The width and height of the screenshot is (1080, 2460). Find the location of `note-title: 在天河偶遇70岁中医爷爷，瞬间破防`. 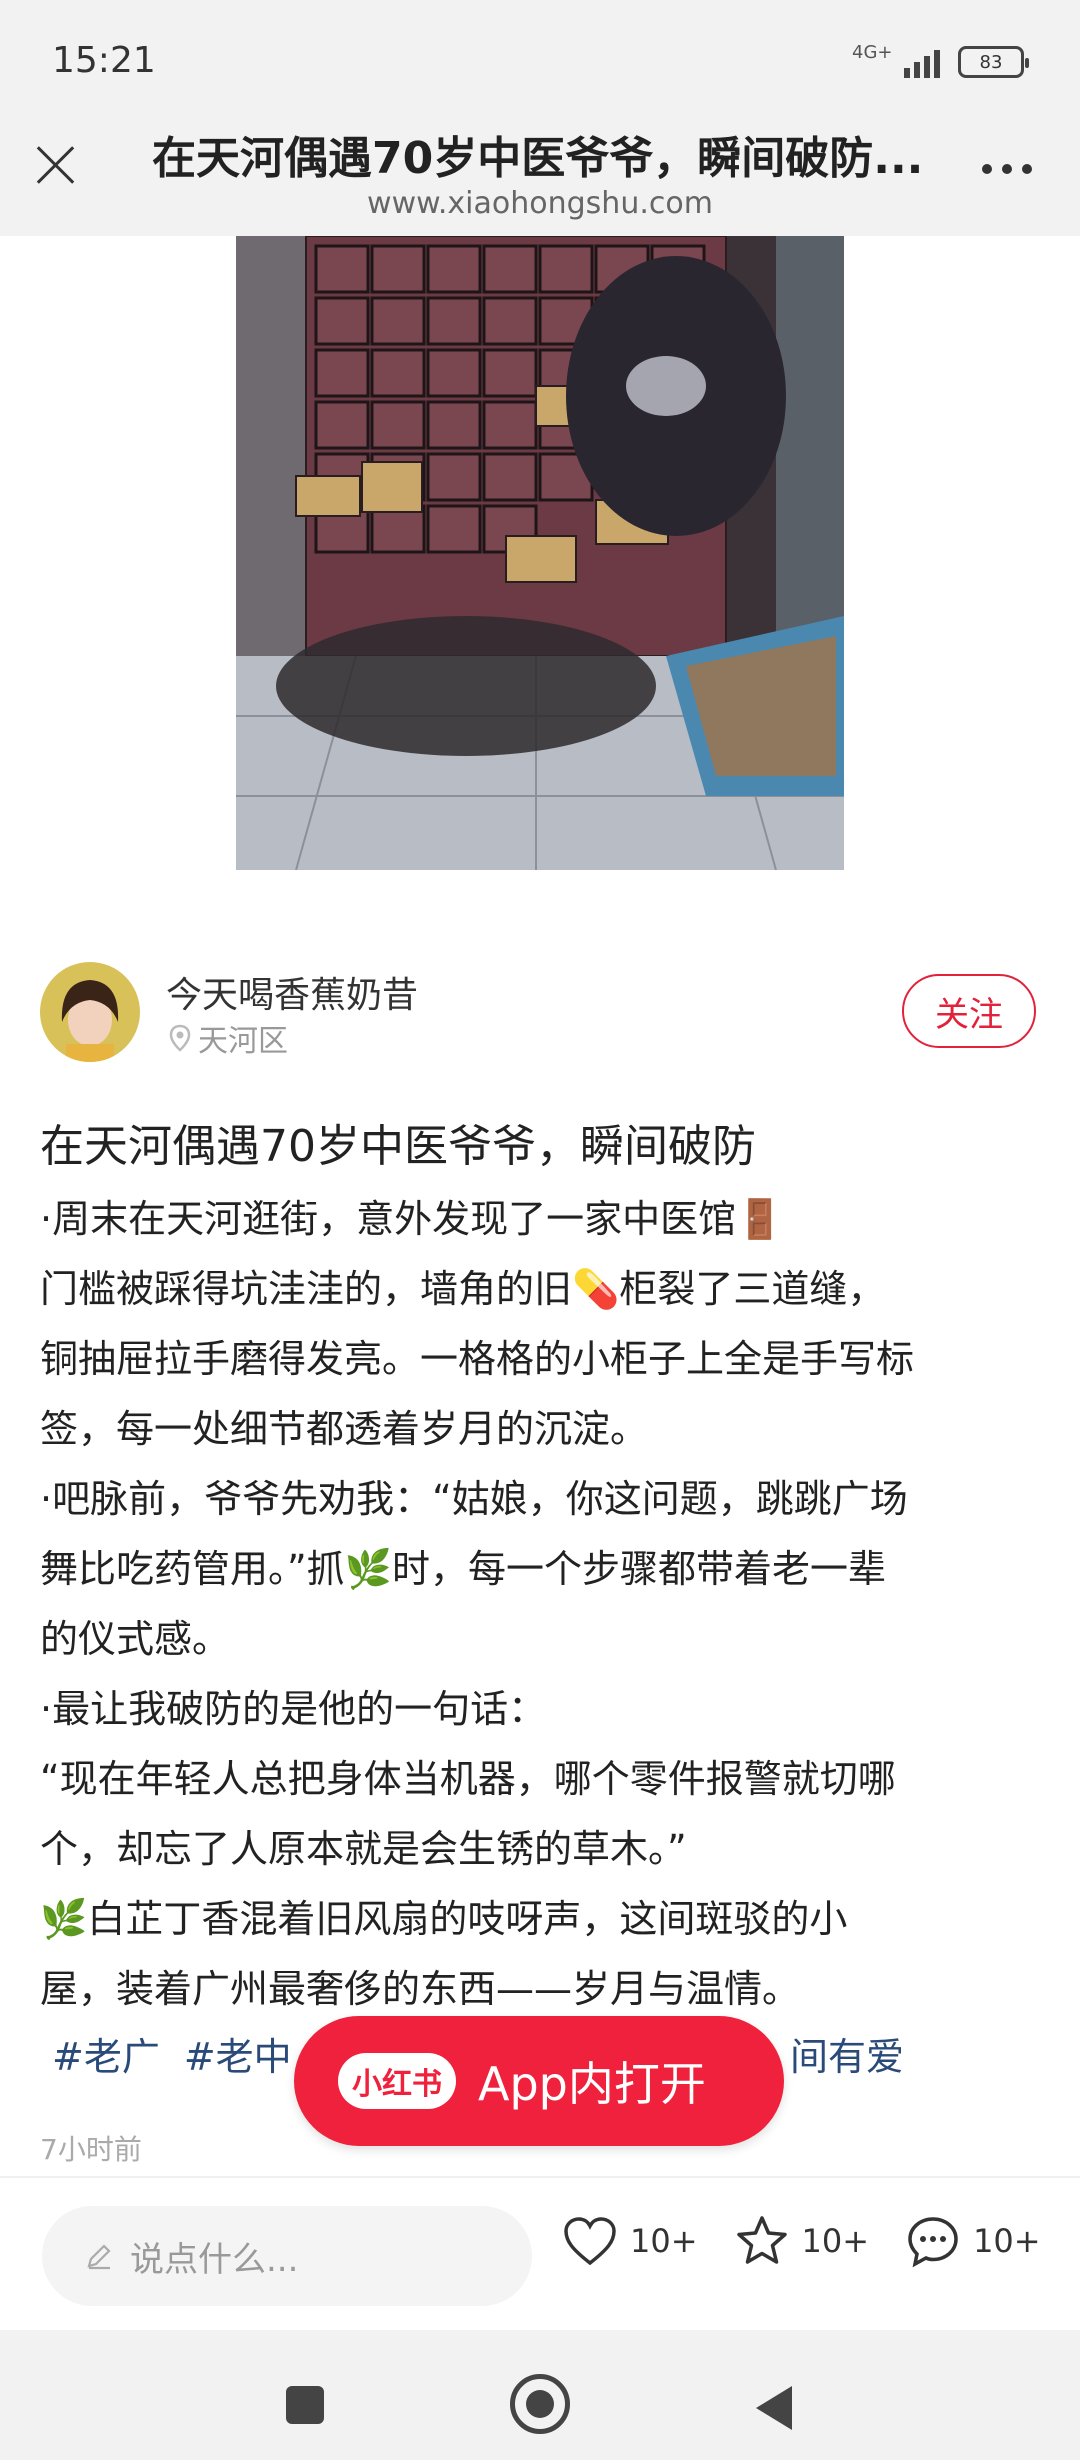

note-title: 在天河偶遇70岁中医爷爷，瞬间破防 is located at coordinates (398, 1146).